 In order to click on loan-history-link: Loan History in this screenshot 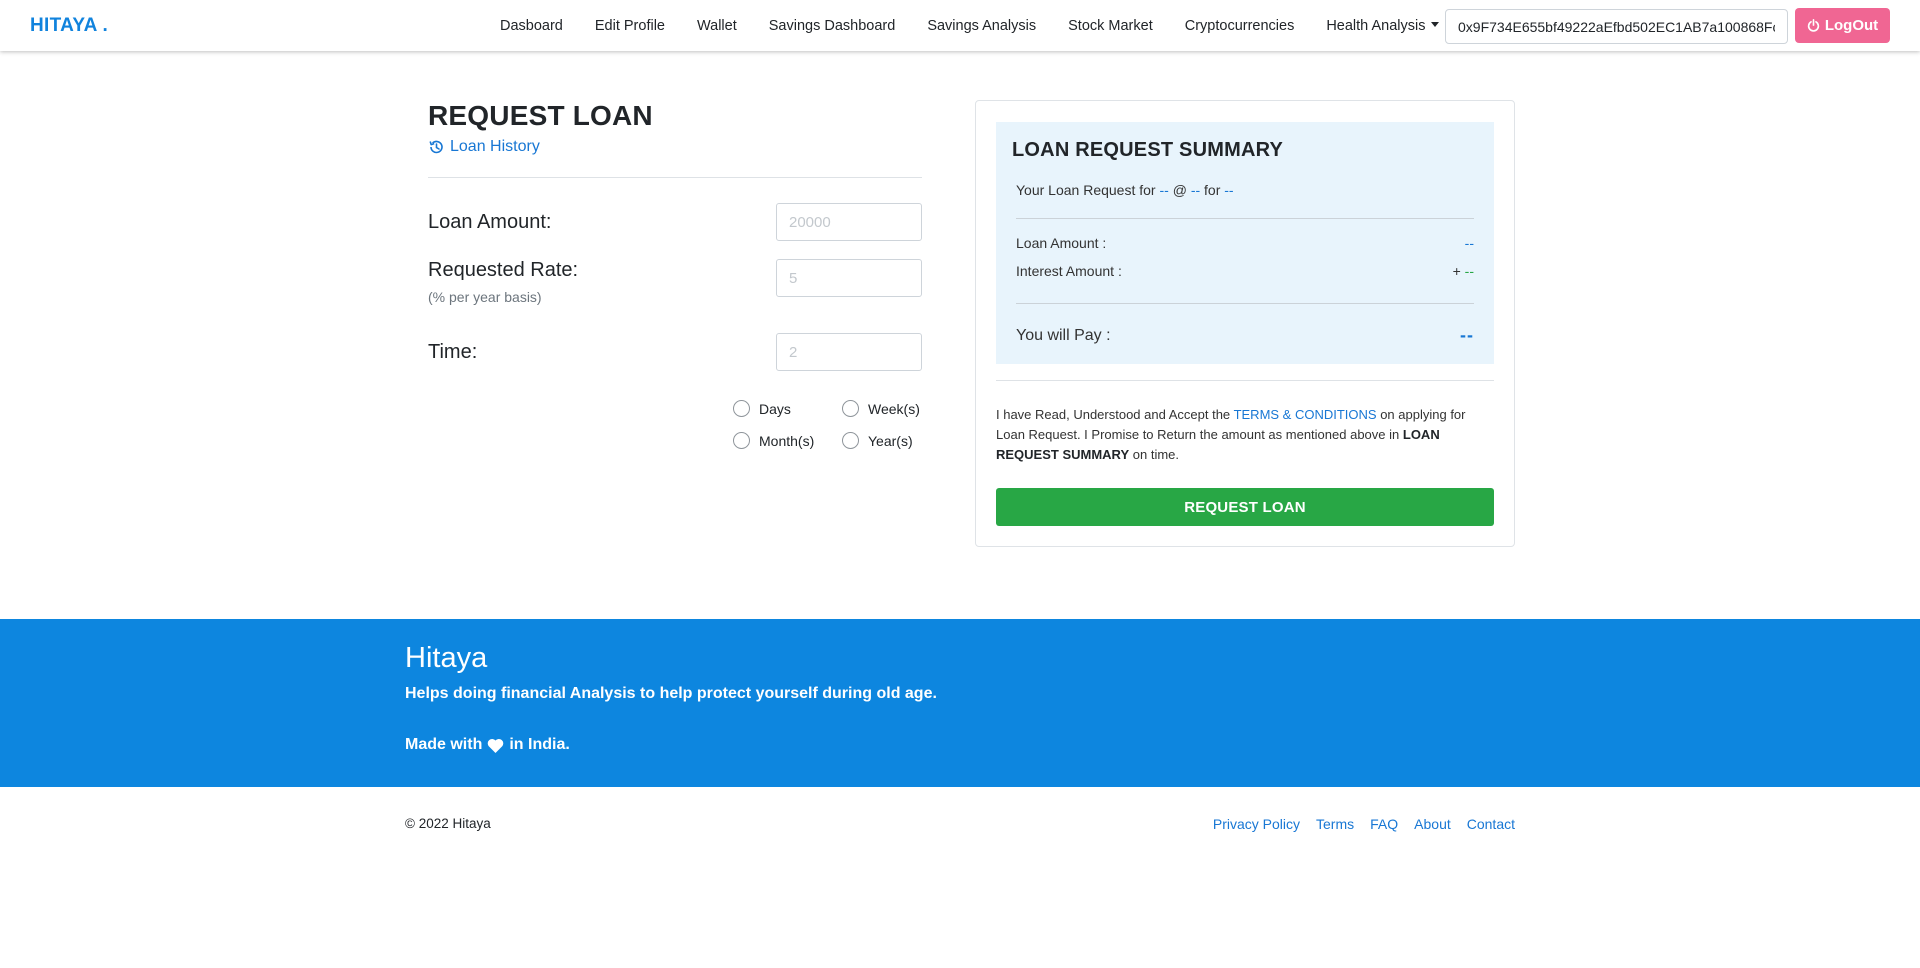, I will do `click(675, 147)`.